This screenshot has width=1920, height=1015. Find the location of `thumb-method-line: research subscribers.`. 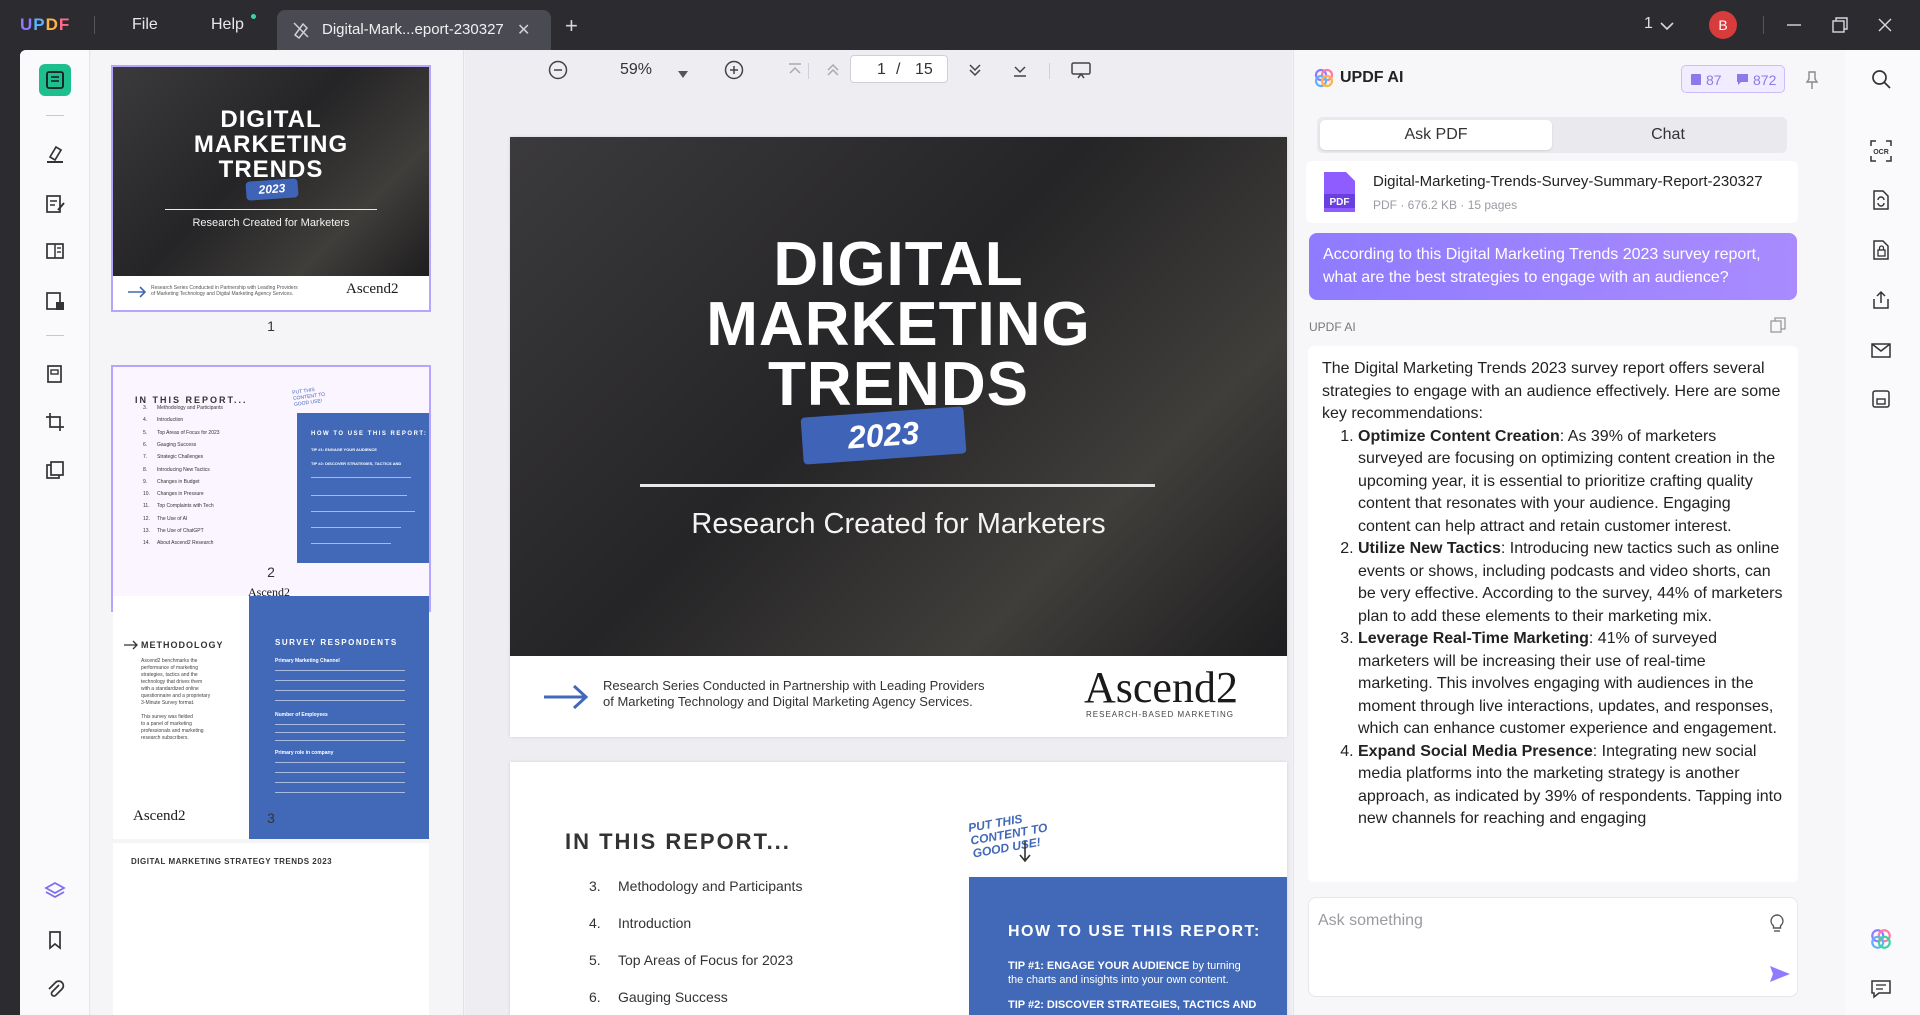

thumb-method-line: research subscribers. is located at coordinates (165, 738).